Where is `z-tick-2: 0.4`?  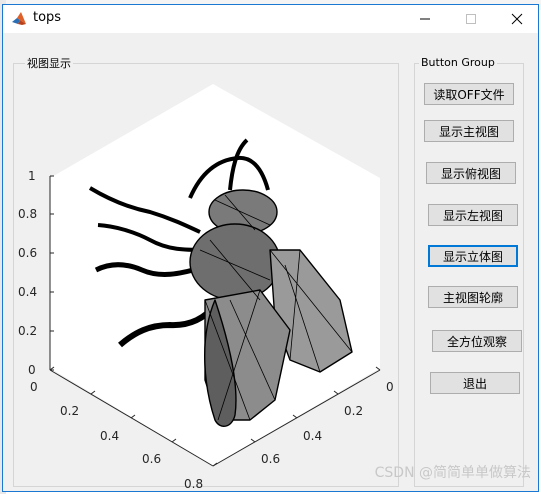
z-tick-2: 0.4 is located at coordinates (27, 292).